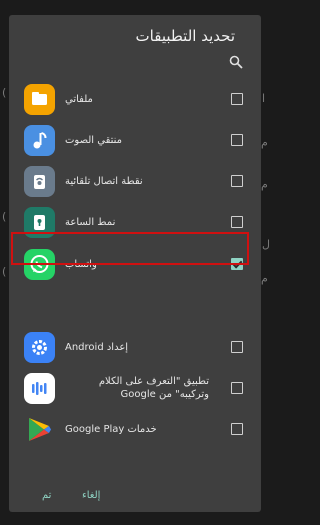  What do you see at coordinates (111, 429) in the screenshot?
I see `app-name: خدمات Google Play` at bounding box center [111, 429].